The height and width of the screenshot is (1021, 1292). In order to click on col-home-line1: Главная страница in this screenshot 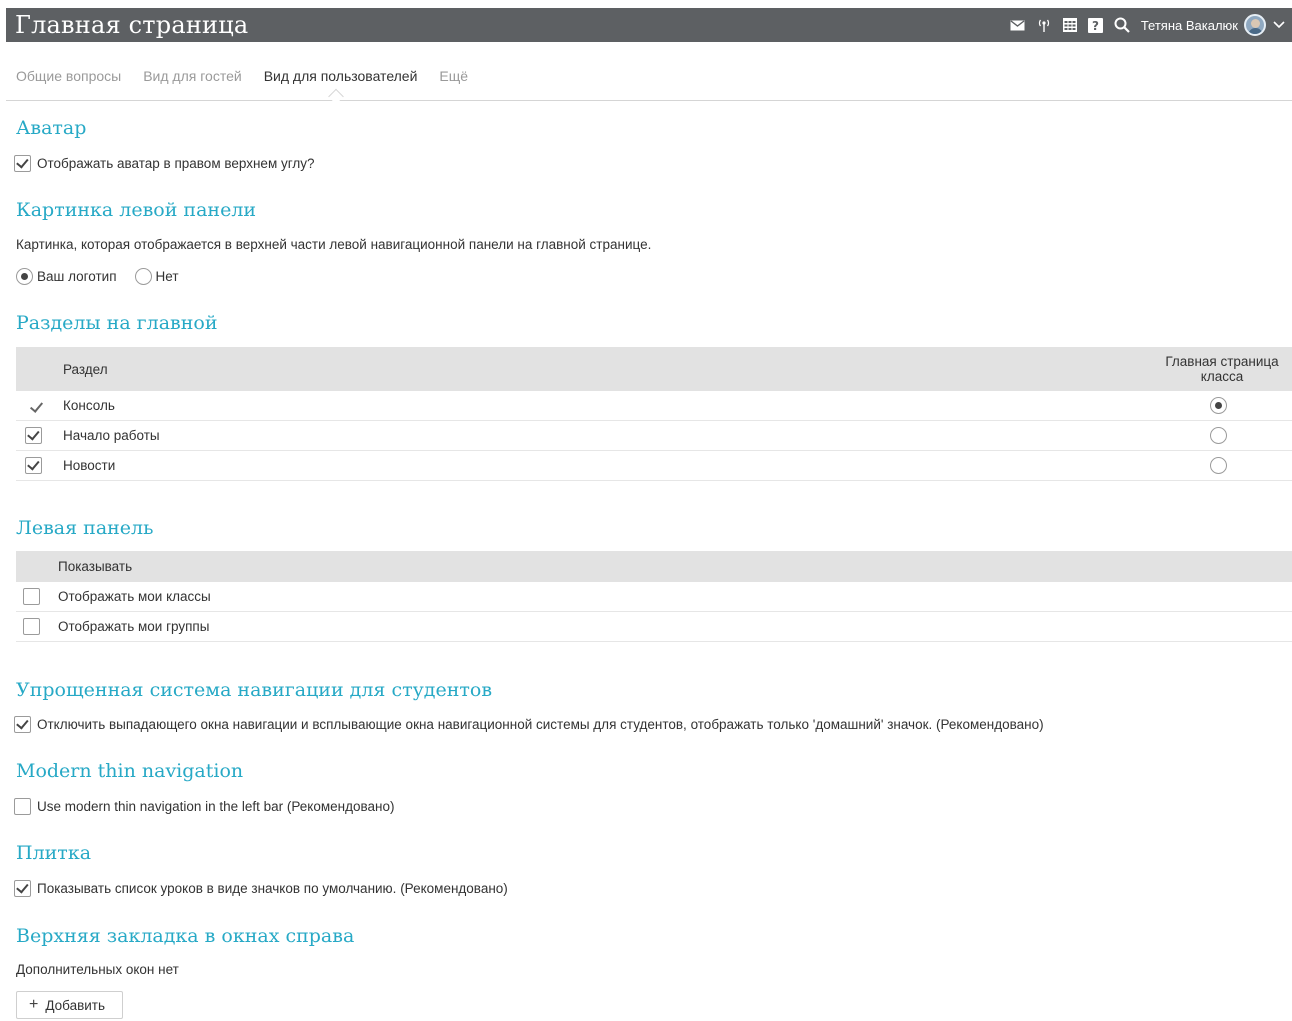, I will do `click(1222, 361)`.